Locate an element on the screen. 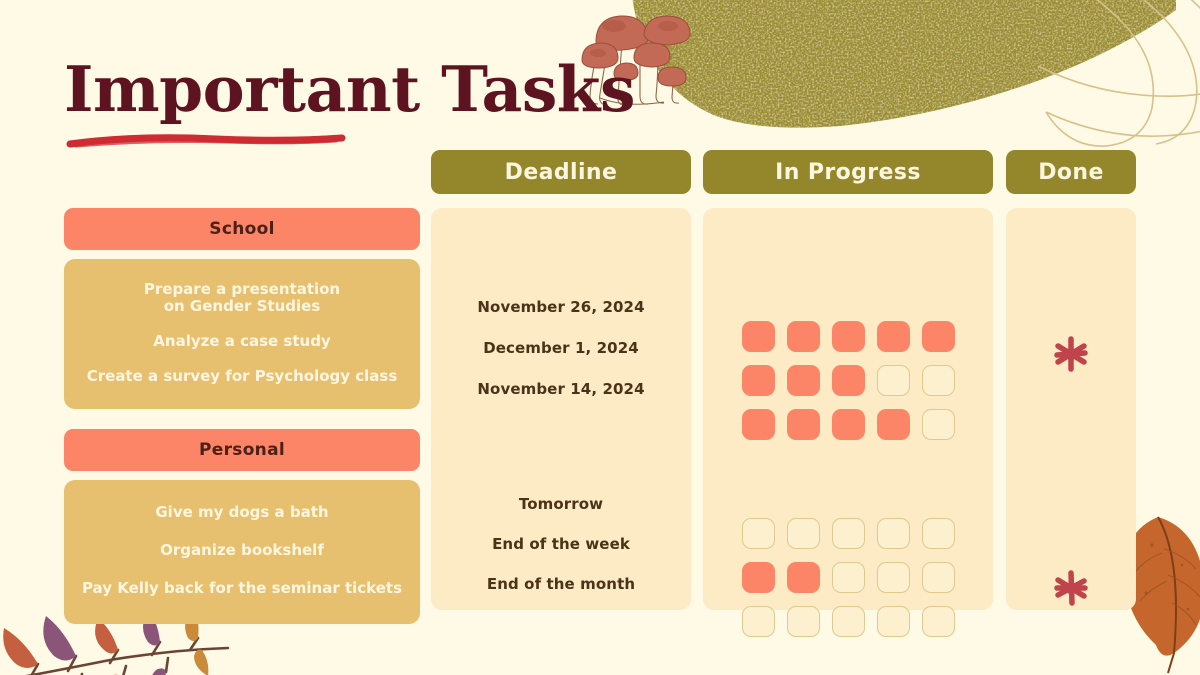 Image resolution: width=1200 pixels, height=675 pixels. task-item: Organize bookshelf is located at coordinates (242, 550).